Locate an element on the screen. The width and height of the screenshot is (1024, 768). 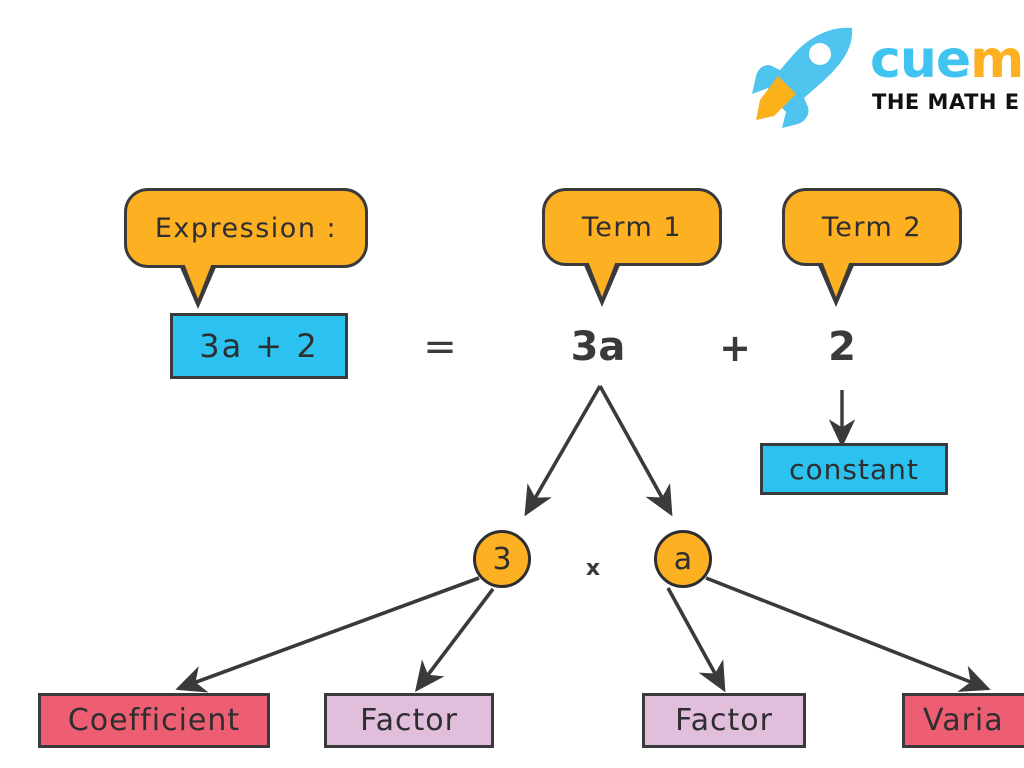
factor-3-label: 3 is located at coordinates (502, 559).